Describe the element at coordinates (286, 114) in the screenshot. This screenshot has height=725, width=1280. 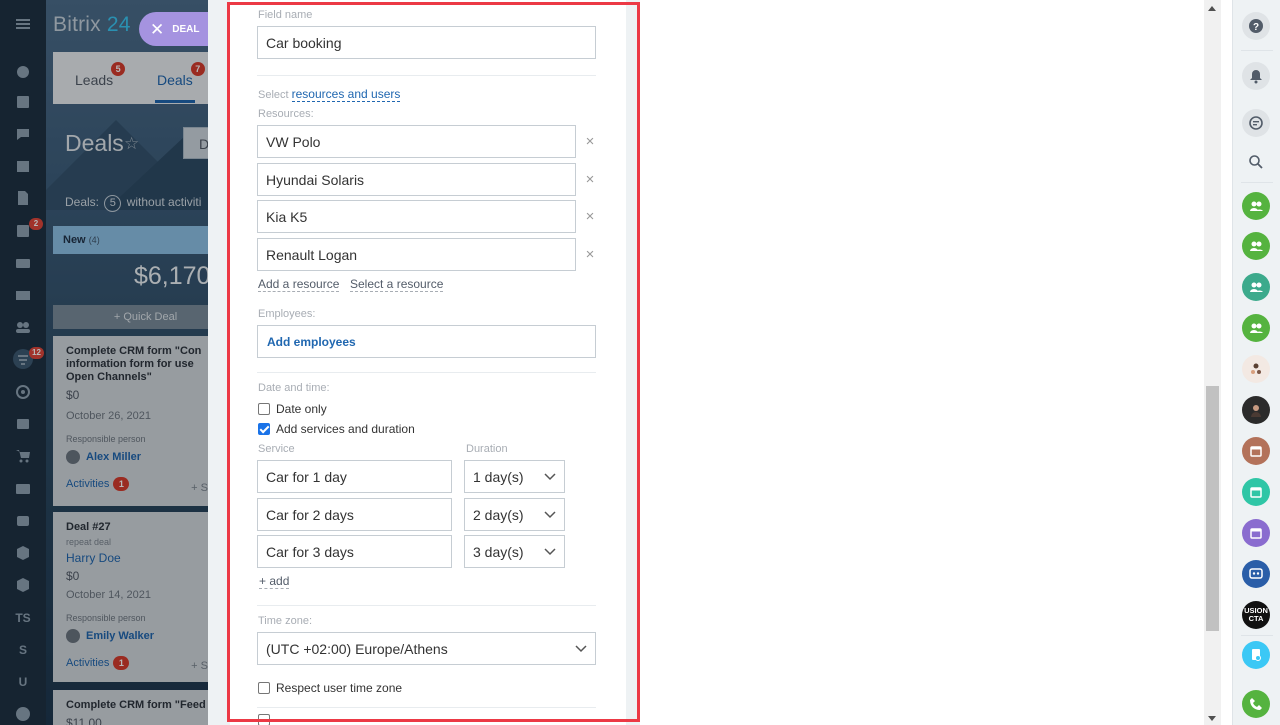
I see `resources-label: Resources:` at that location.